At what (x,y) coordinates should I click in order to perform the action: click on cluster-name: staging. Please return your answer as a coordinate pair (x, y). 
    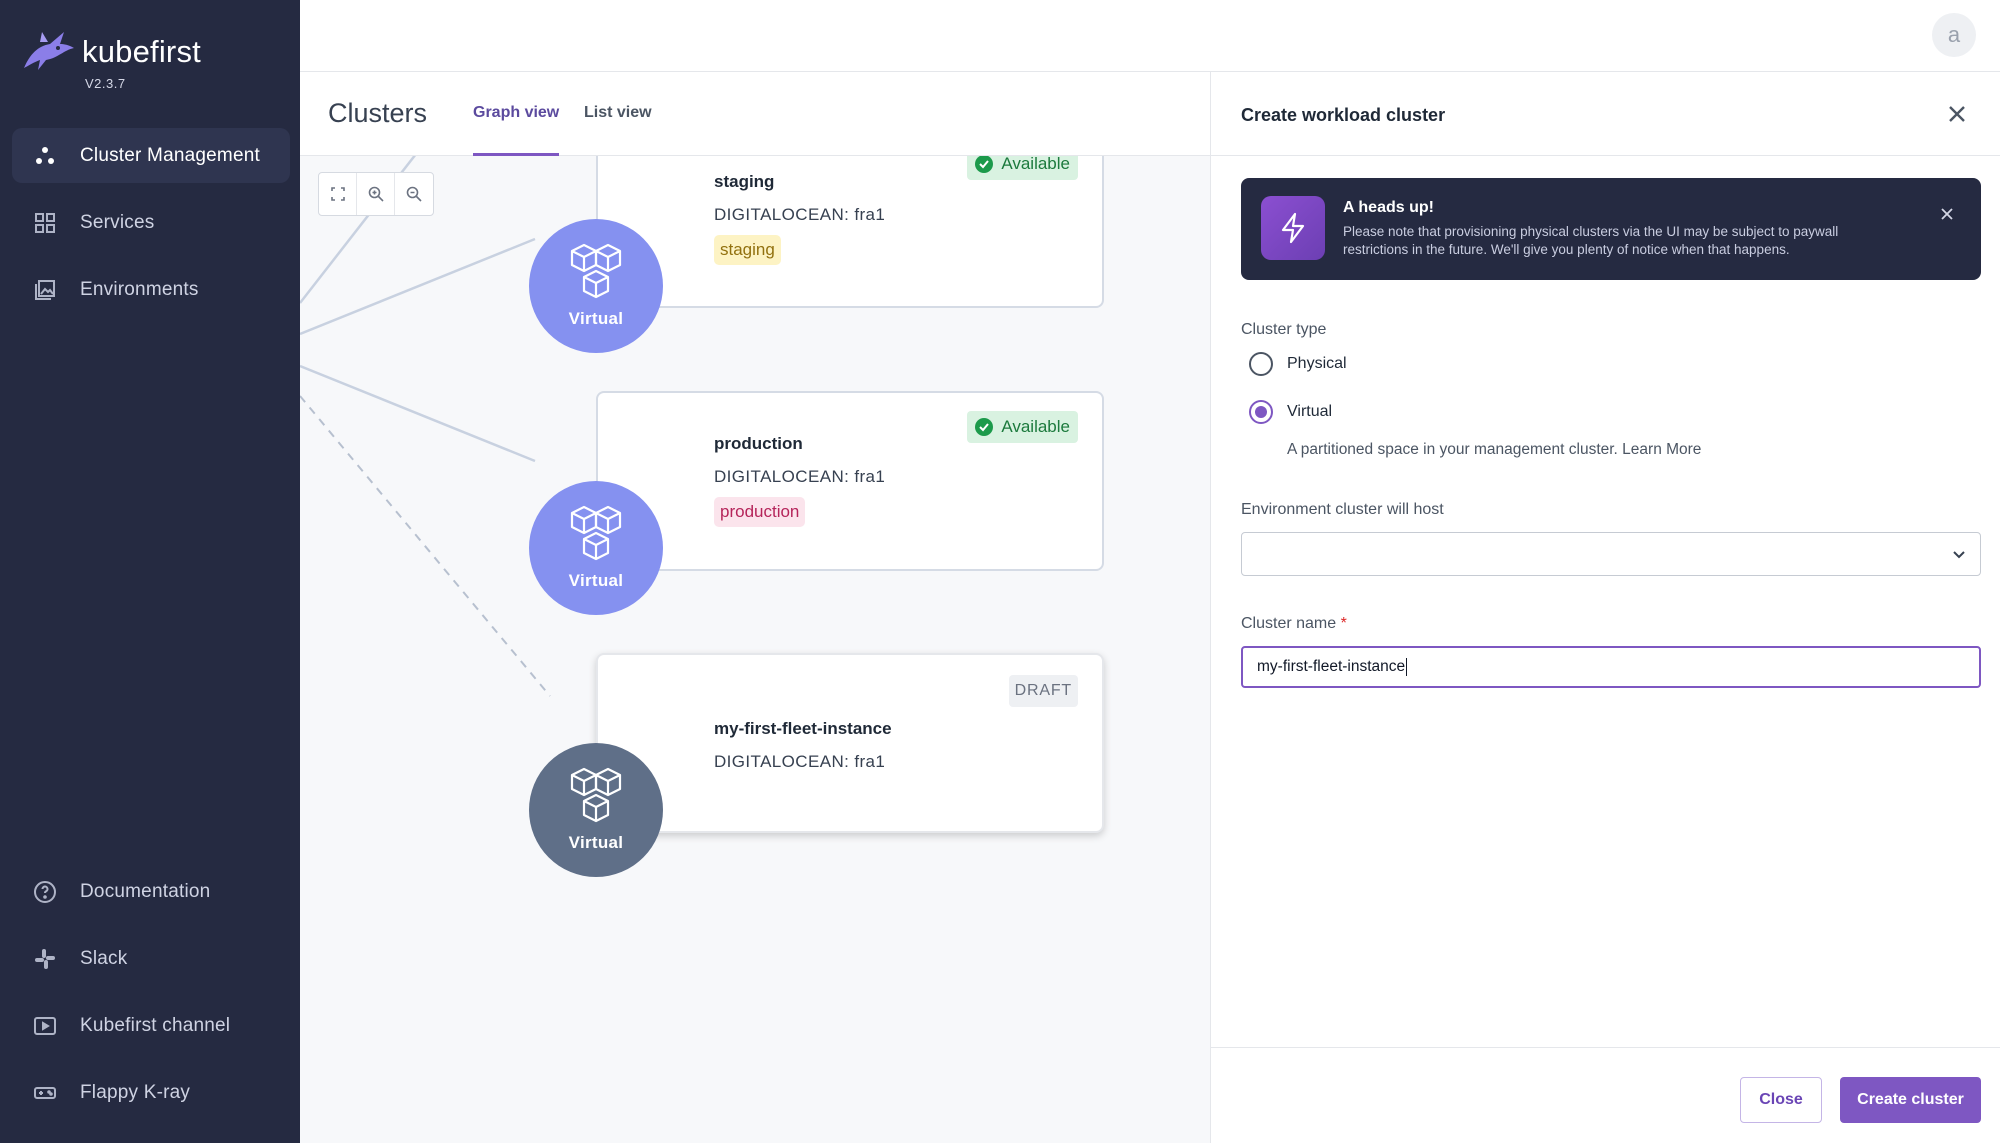
    Looking at the image, I should click on (744, 181).